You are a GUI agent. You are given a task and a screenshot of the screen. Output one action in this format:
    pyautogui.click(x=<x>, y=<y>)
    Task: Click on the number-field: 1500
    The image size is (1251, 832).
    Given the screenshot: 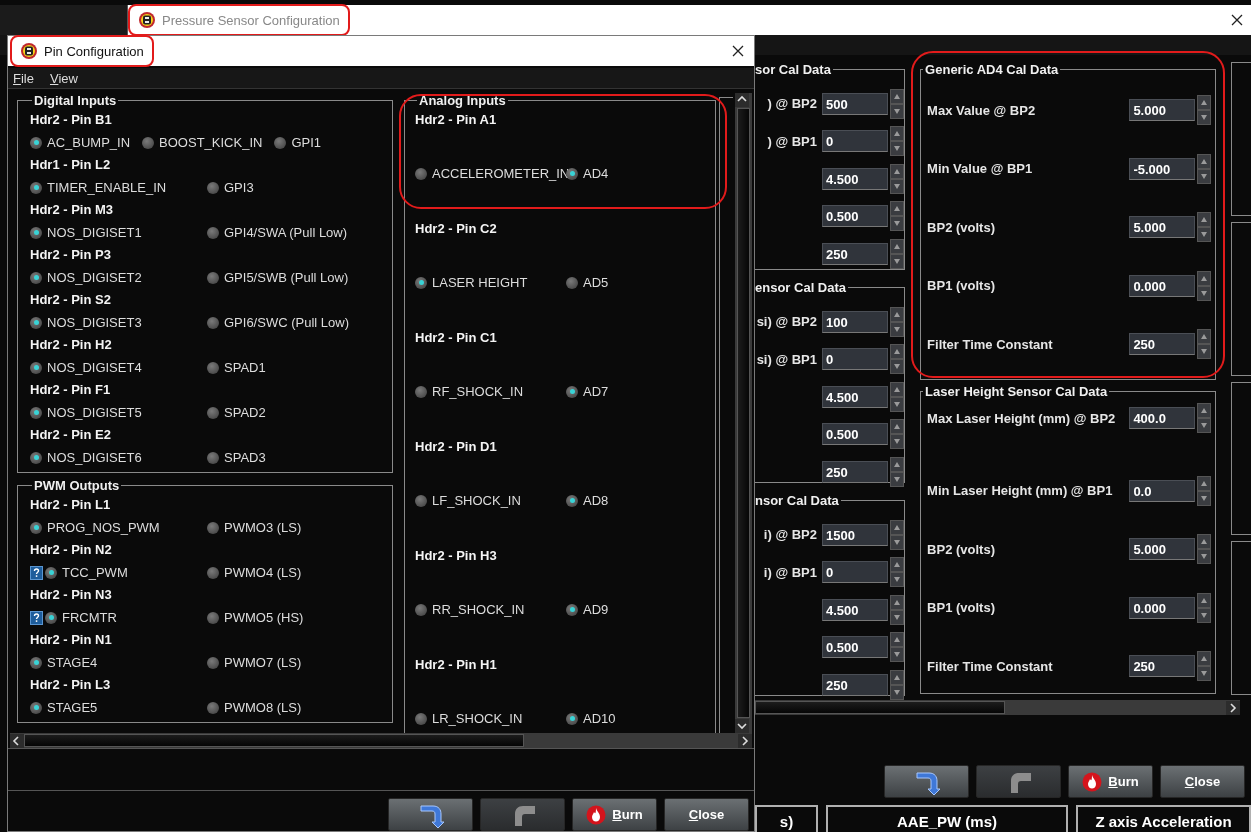 What is the action you would take?
    pyautogui.click(x=855, y=534)
    